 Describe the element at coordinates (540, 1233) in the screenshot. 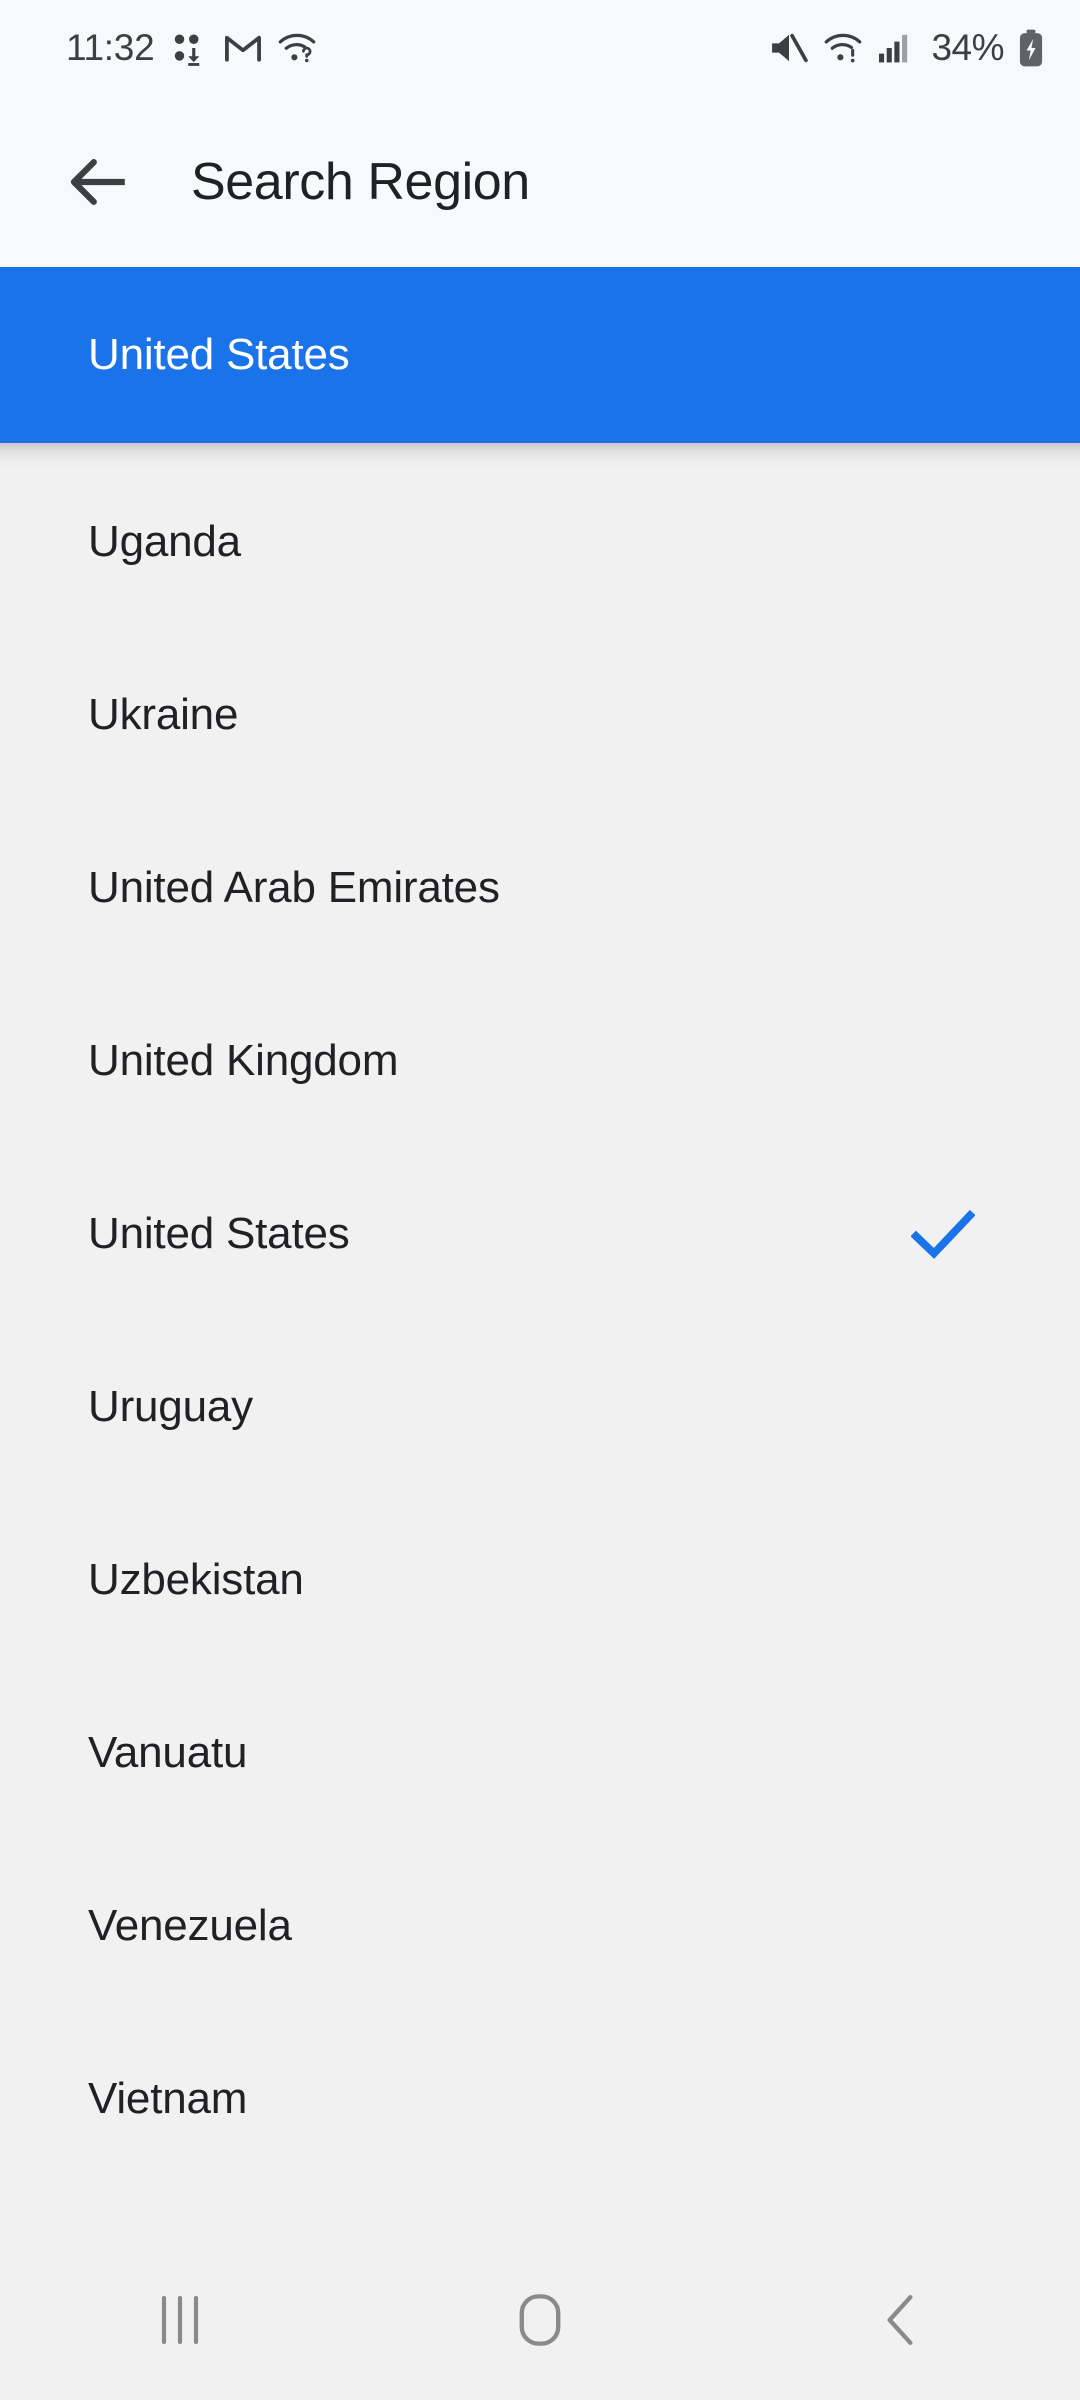

I see `region-list-item: United States` at that location.